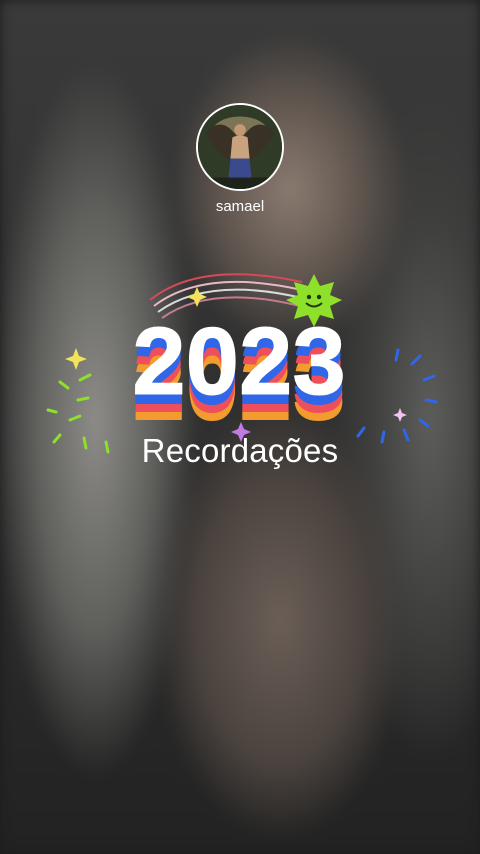 Image resolution: width=480 pixels, height=854 pixels. Describe the element at coordinates (240, 206) in the screenshot. I see `username-label: samael` at that location.